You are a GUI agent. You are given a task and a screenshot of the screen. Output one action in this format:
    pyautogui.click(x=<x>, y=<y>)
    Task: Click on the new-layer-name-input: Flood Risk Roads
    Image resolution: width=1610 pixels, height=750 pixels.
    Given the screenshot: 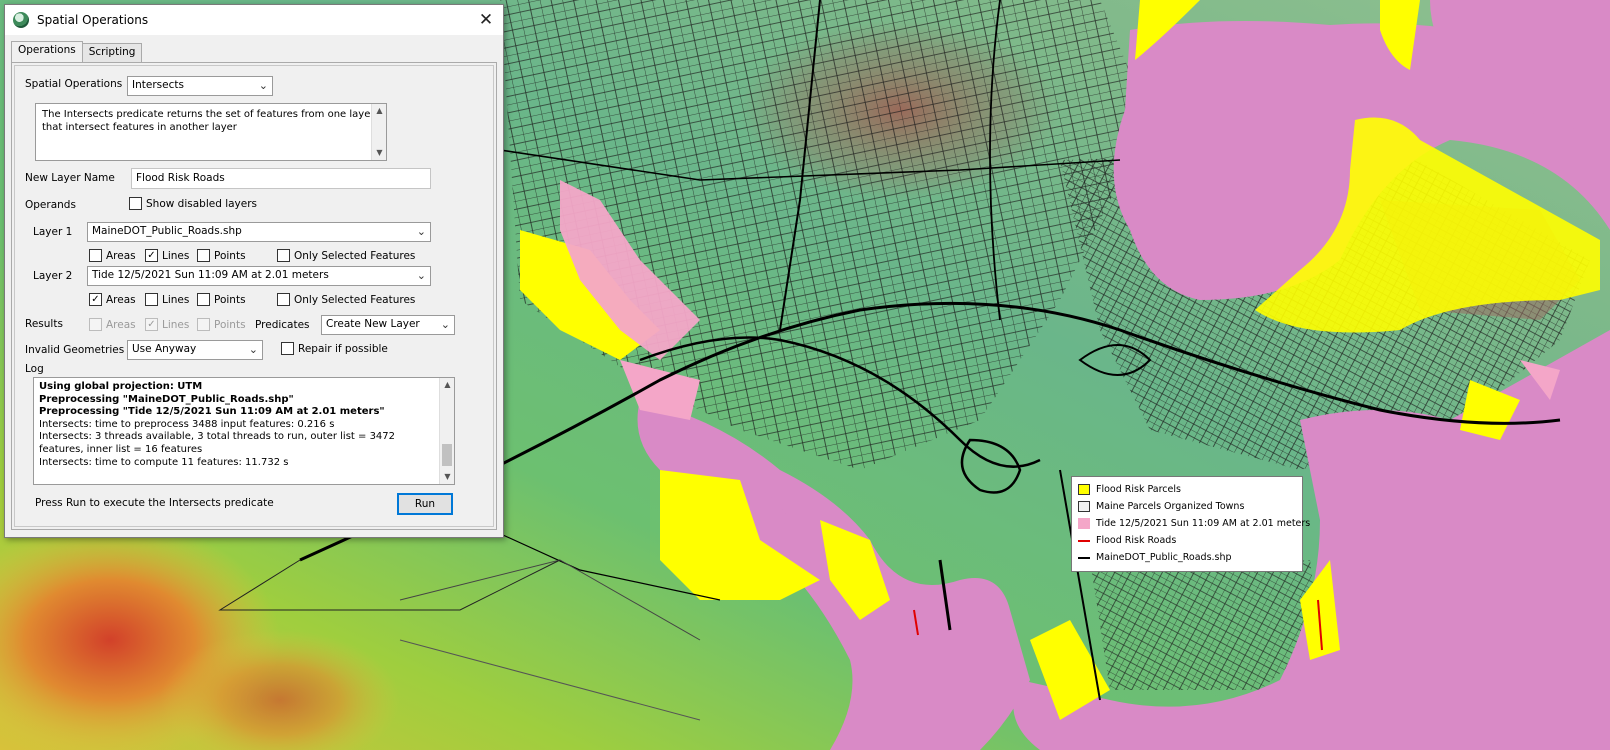 What is the action you would take?
    pyautogui.click(x=281, y=178)
    